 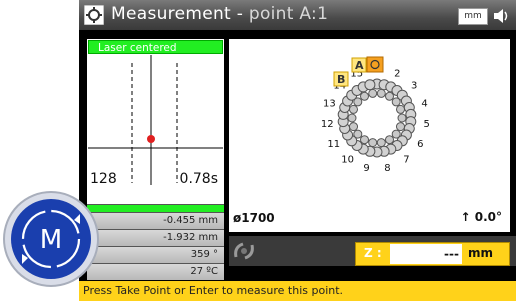 I want to click on point-number-label: 12, so click(x=327, y=124).